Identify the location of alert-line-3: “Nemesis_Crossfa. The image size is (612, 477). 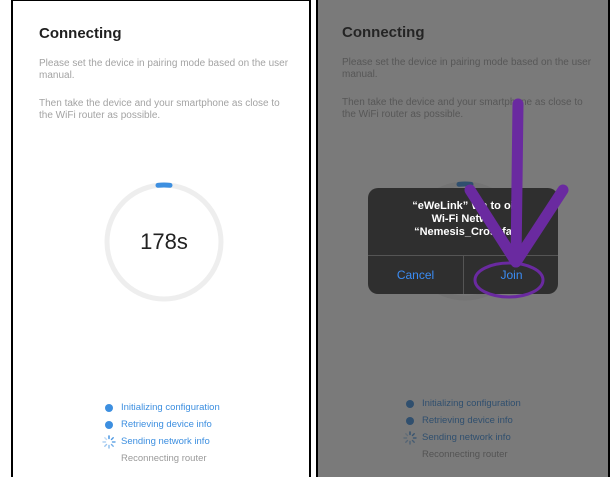
(463, 232).